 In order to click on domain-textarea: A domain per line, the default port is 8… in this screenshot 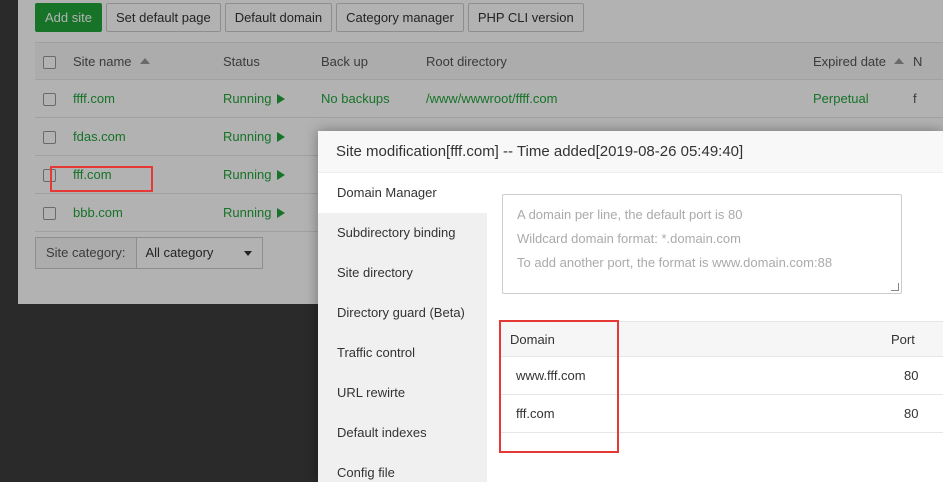, I will do `click(702, 244)`.